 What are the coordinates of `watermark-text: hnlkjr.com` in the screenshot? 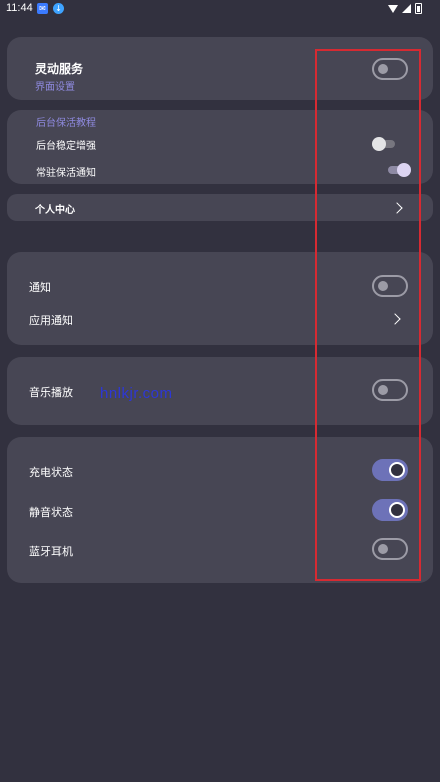 It's located at (136, 393).